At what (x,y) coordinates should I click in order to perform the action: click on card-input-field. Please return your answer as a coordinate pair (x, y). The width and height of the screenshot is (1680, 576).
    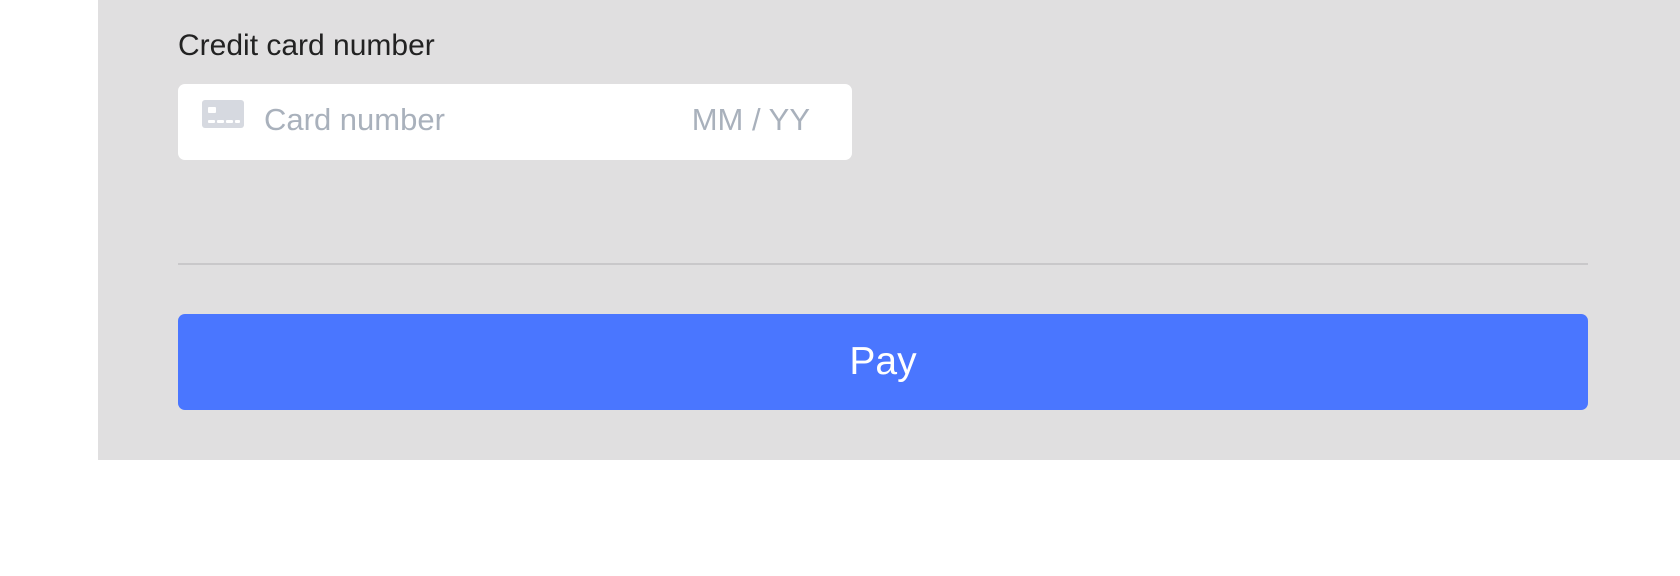
    Looking at the image, I should click on (515, 122).